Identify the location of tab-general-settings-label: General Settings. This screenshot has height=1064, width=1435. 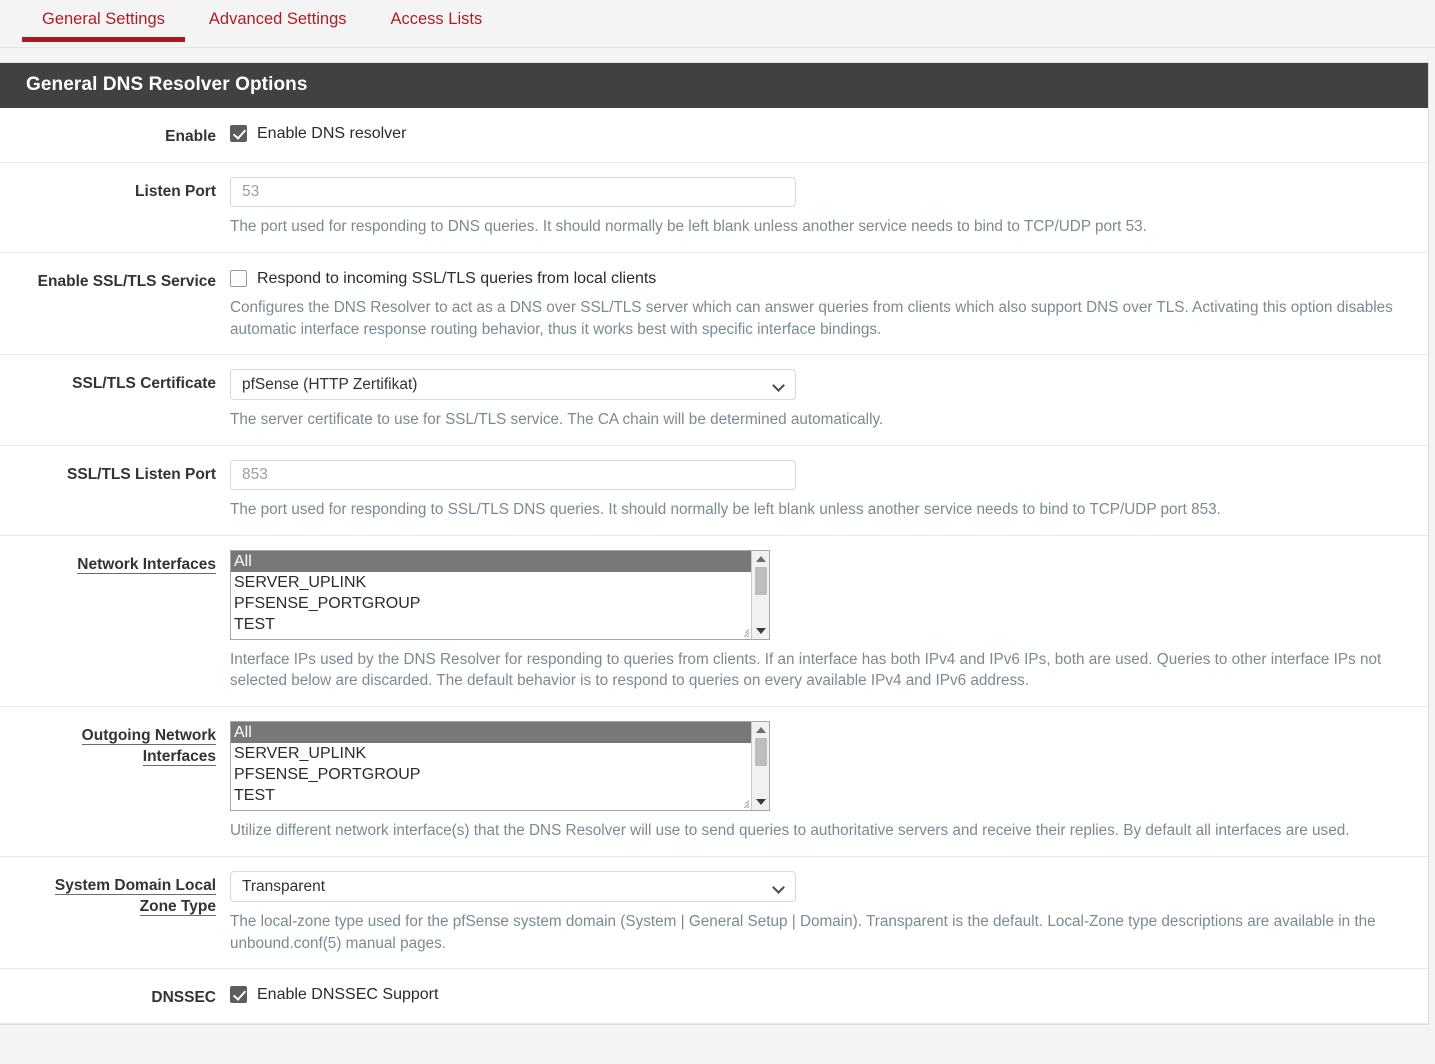
(103, 19).